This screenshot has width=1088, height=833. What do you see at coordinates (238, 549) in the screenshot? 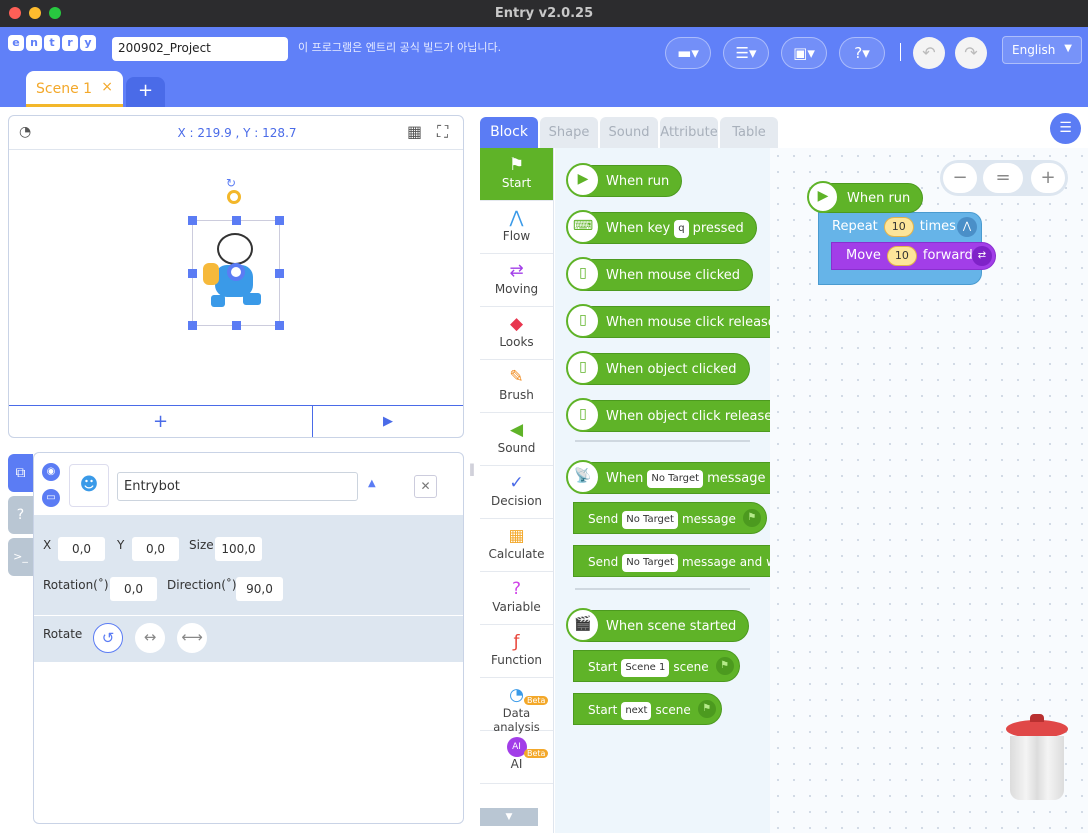
I see `size-input: 100,0` at bounding box center [238, 549].